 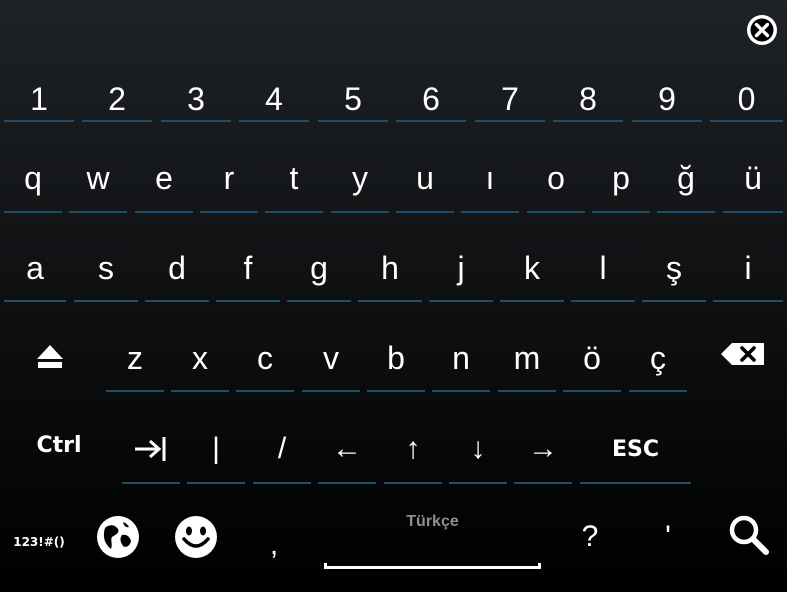 I want to click on shift-key, so click(x=50, y=358).